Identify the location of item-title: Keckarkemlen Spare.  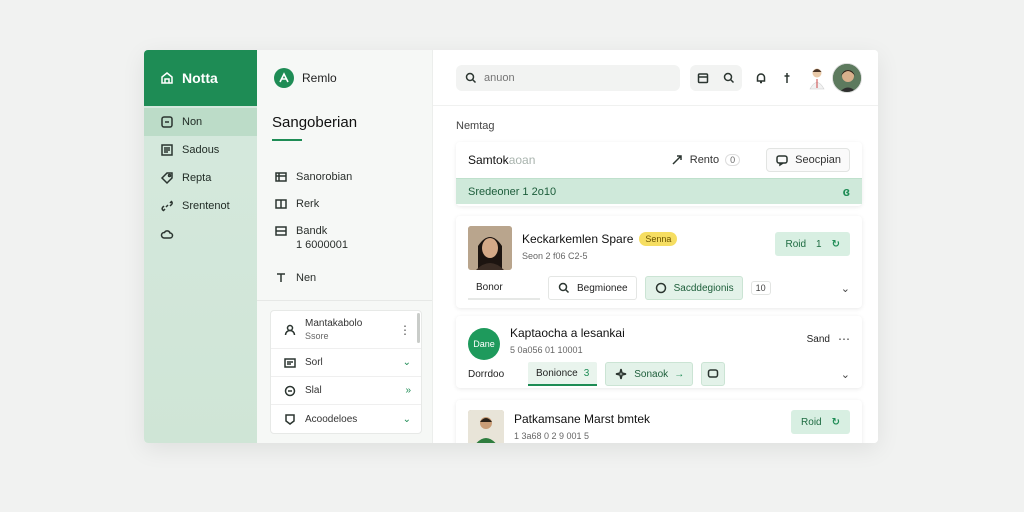
(578, 239).